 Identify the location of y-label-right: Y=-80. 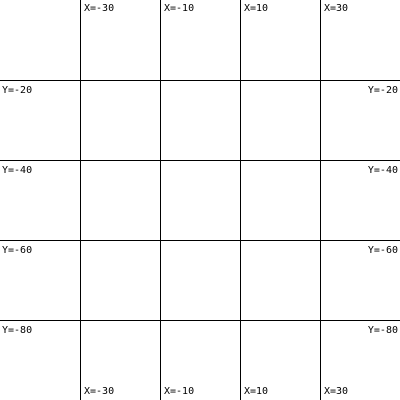
(382, 330).